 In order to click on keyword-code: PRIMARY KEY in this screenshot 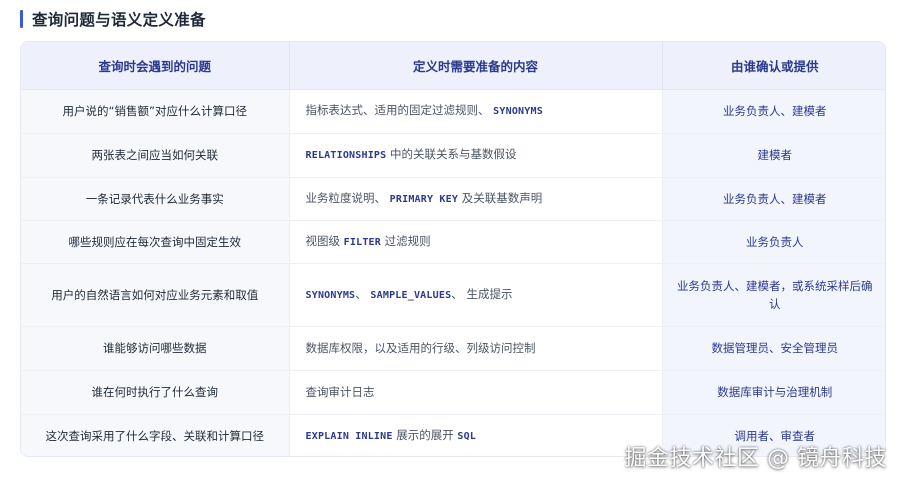, I will do `click(424, 199)`.